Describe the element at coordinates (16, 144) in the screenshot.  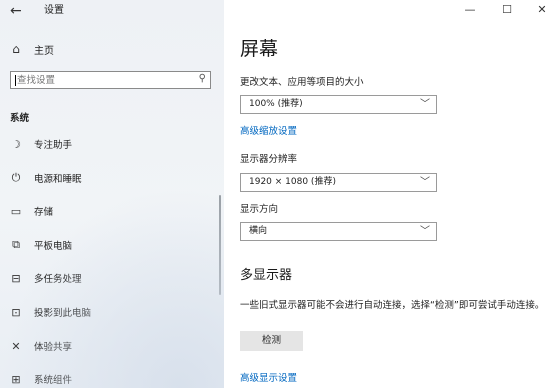
I see `moon-icon: ☽` at that location.